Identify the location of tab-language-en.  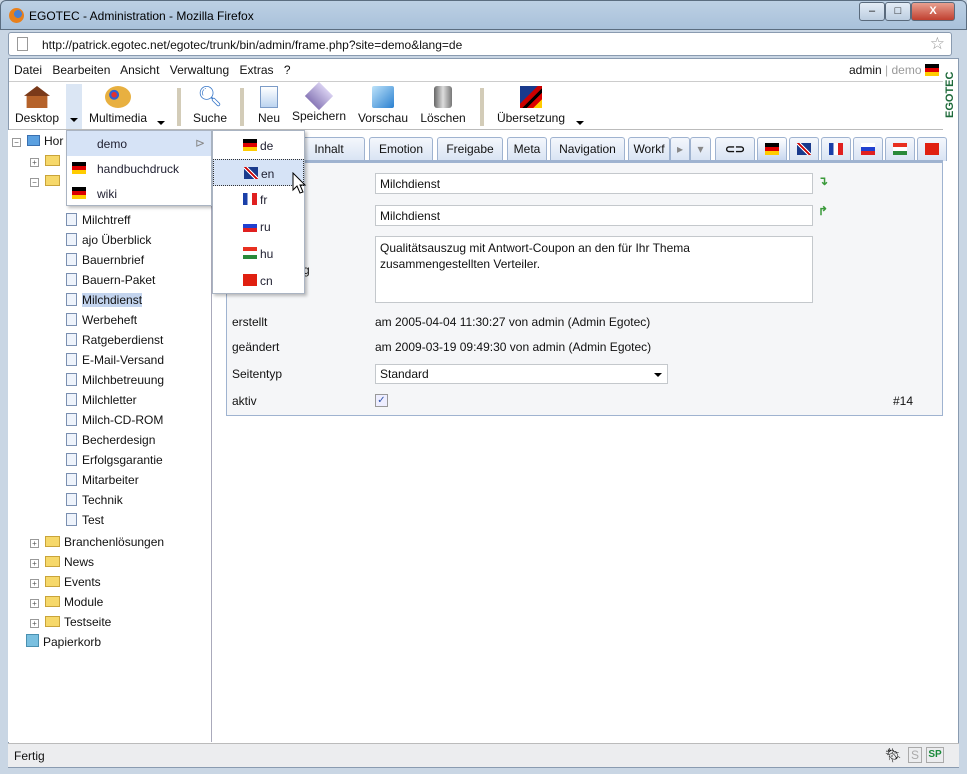
(804, 149).